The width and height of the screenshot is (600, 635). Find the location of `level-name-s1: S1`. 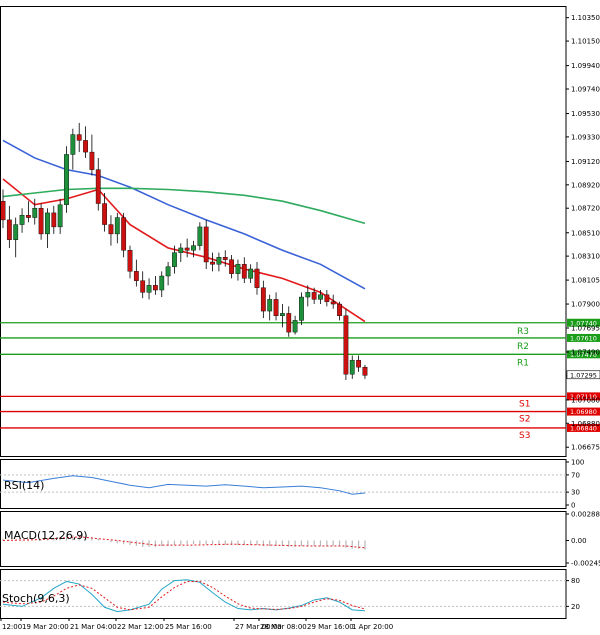

level-name-s1: S1 is located at coordinates (524, 404).